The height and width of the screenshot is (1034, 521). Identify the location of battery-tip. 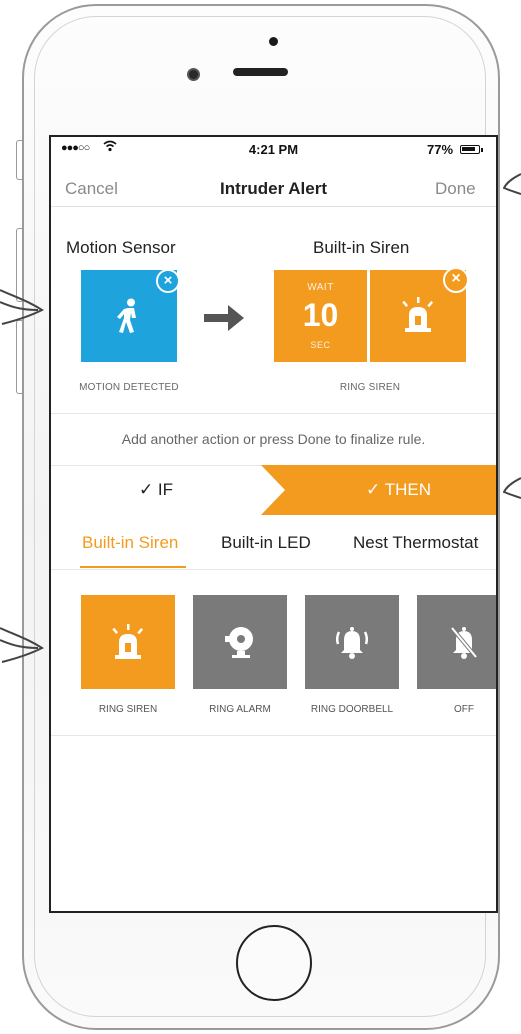
(482, 150).